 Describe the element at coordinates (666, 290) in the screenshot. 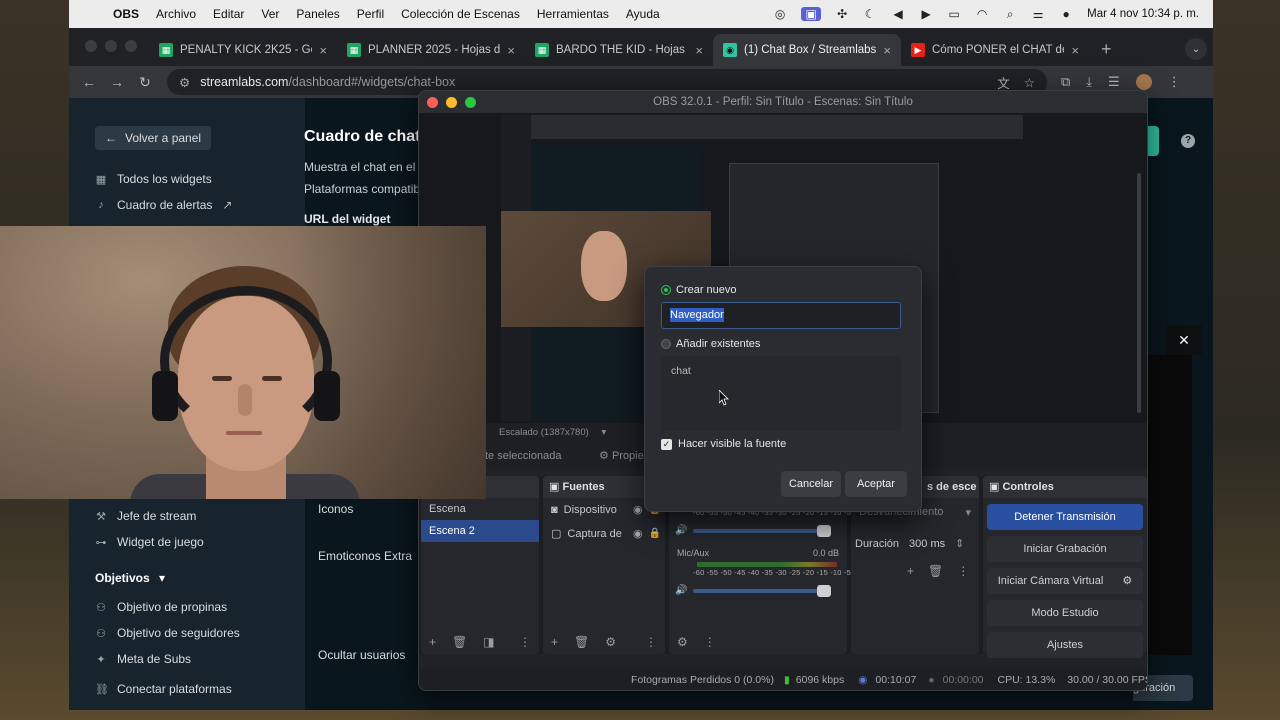

I see `radio-selected-icon` at that location.